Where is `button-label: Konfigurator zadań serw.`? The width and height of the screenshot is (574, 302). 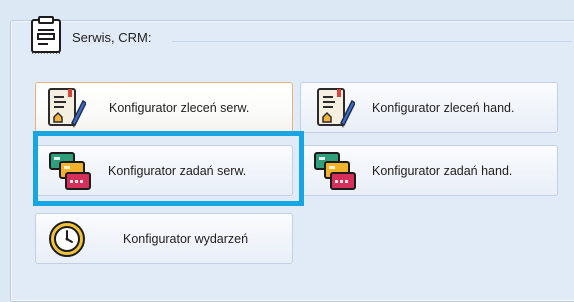
button-label: Konfigurator zadań serw. is located at coordinates (177, 171).